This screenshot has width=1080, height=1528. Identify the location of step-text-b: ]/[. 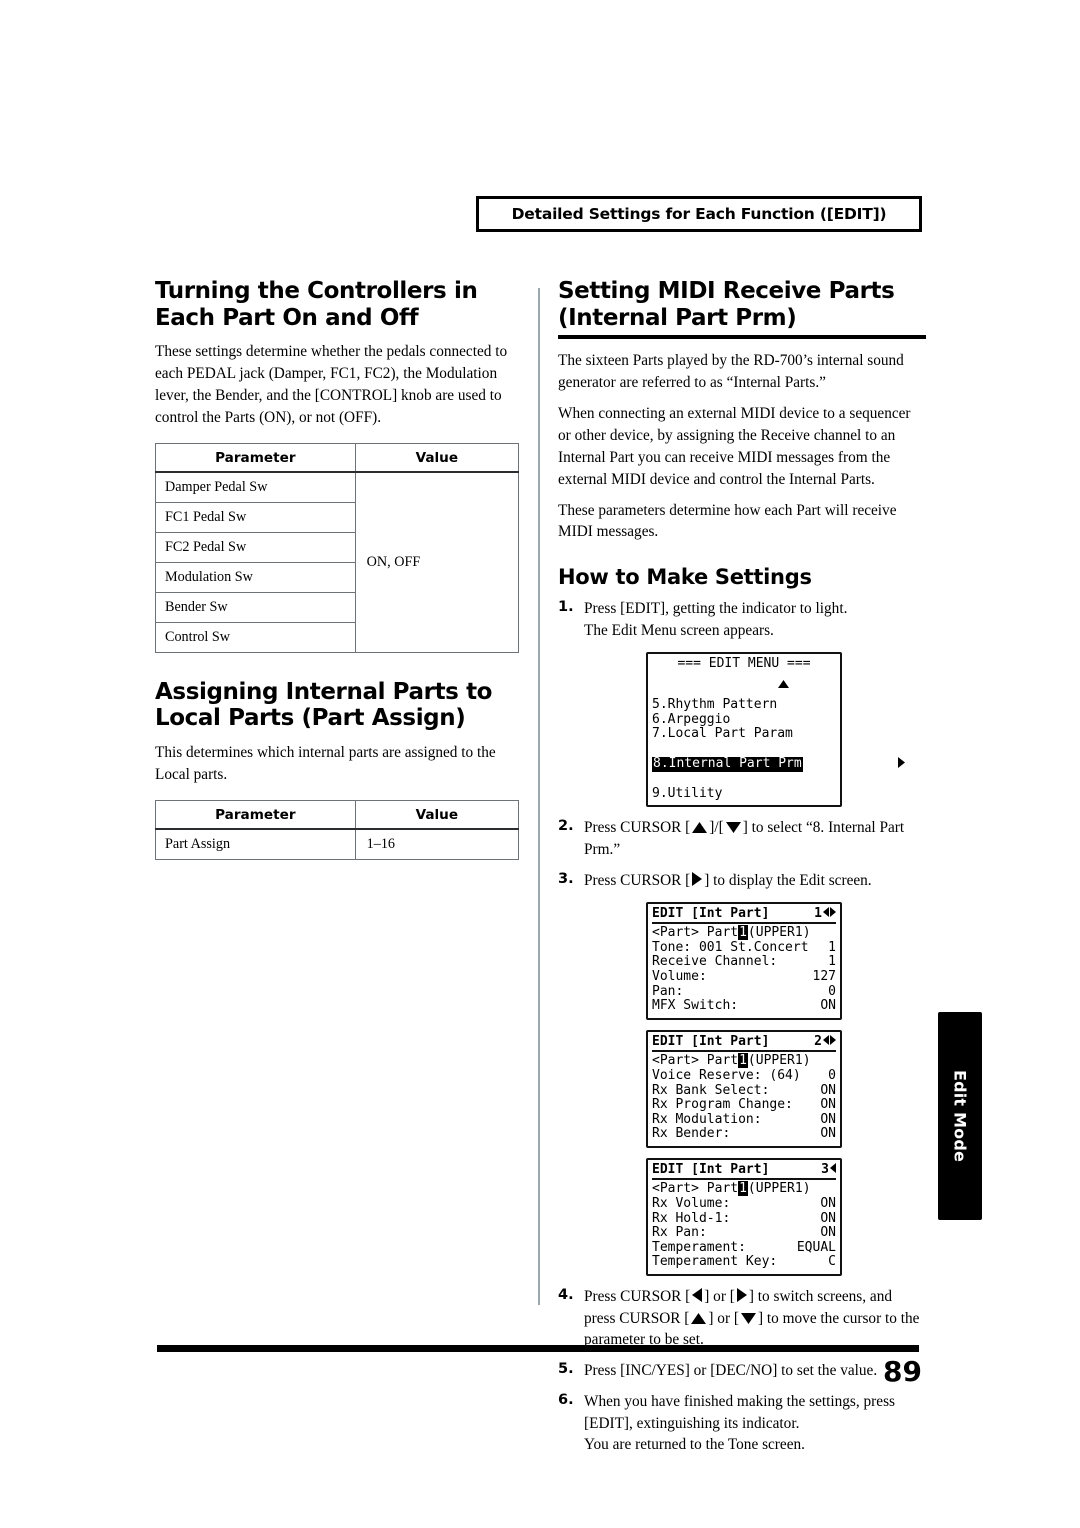
(716, 828).